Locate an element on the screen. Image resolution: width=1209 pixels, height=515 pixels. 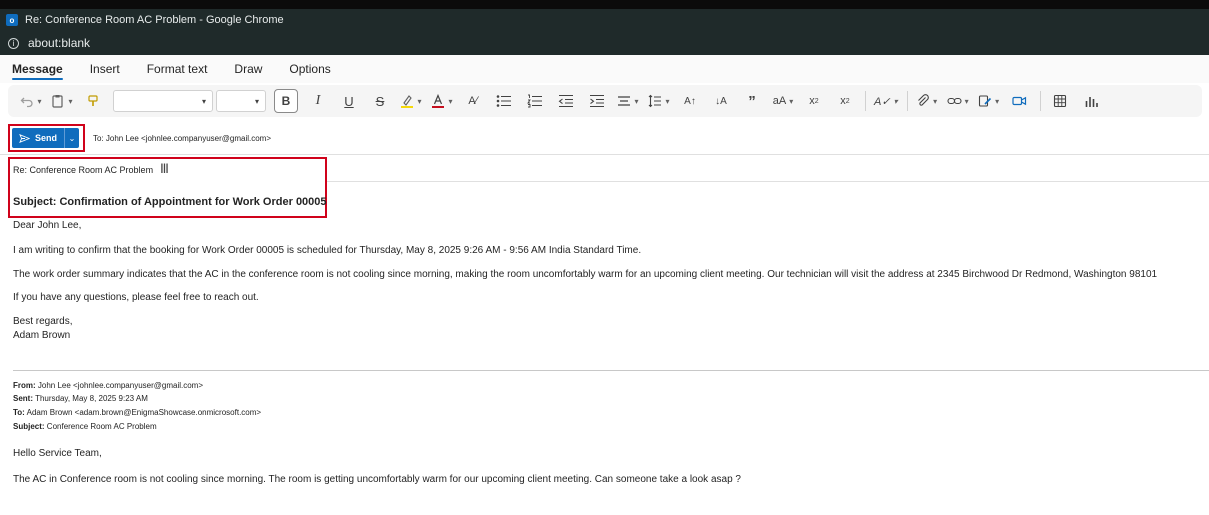
quoted-sent-label: Sent: is located at coordinates (23, 398).